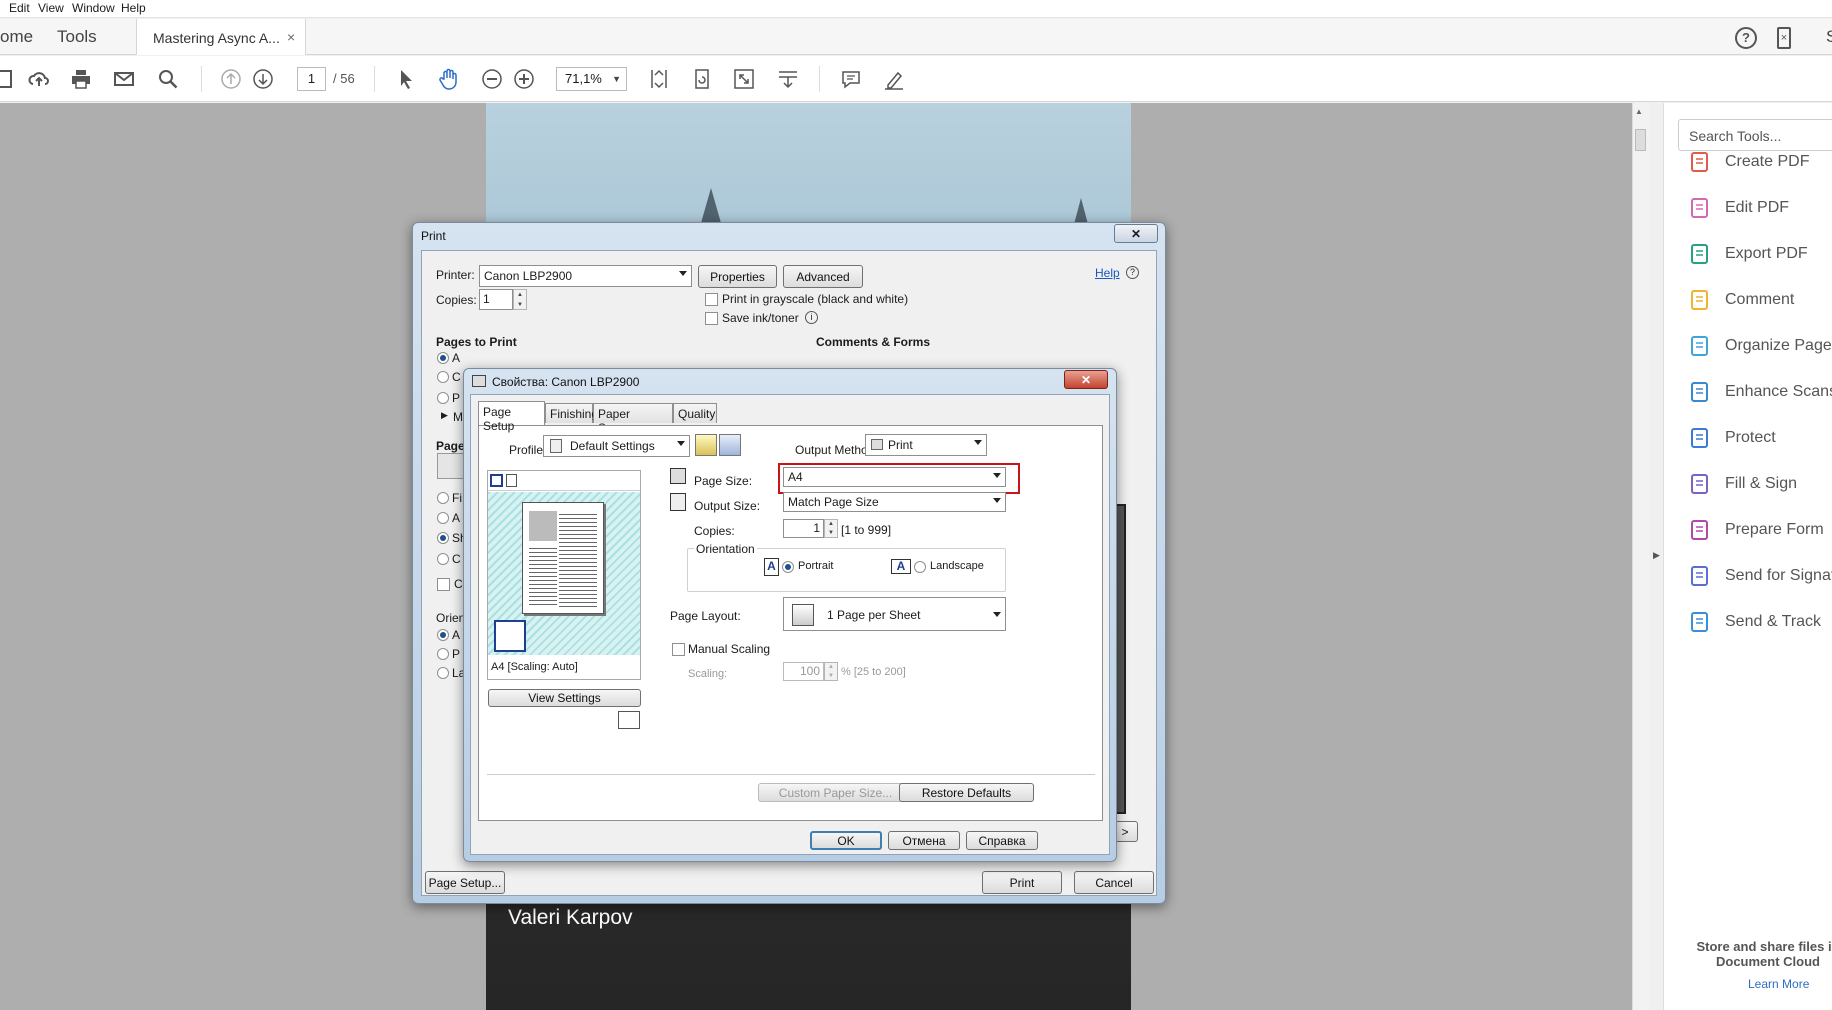 Image resolution: width=1832 pixels, height=1010 pixels. Describe the element at coordinates (443, 559) in the screenshot. I see `sizing-custom-radio` at that location.